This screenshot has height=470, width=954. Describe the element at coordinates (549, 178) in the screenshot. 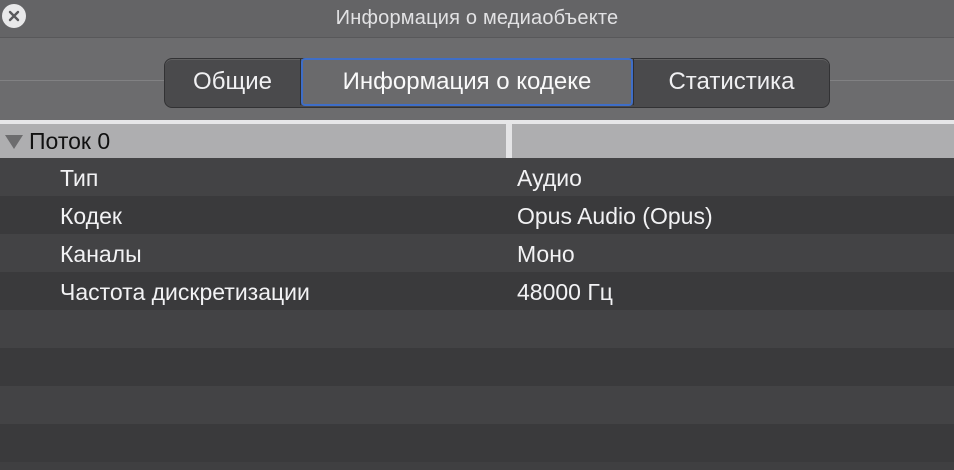

I see `property-value: Аудио` at that location.